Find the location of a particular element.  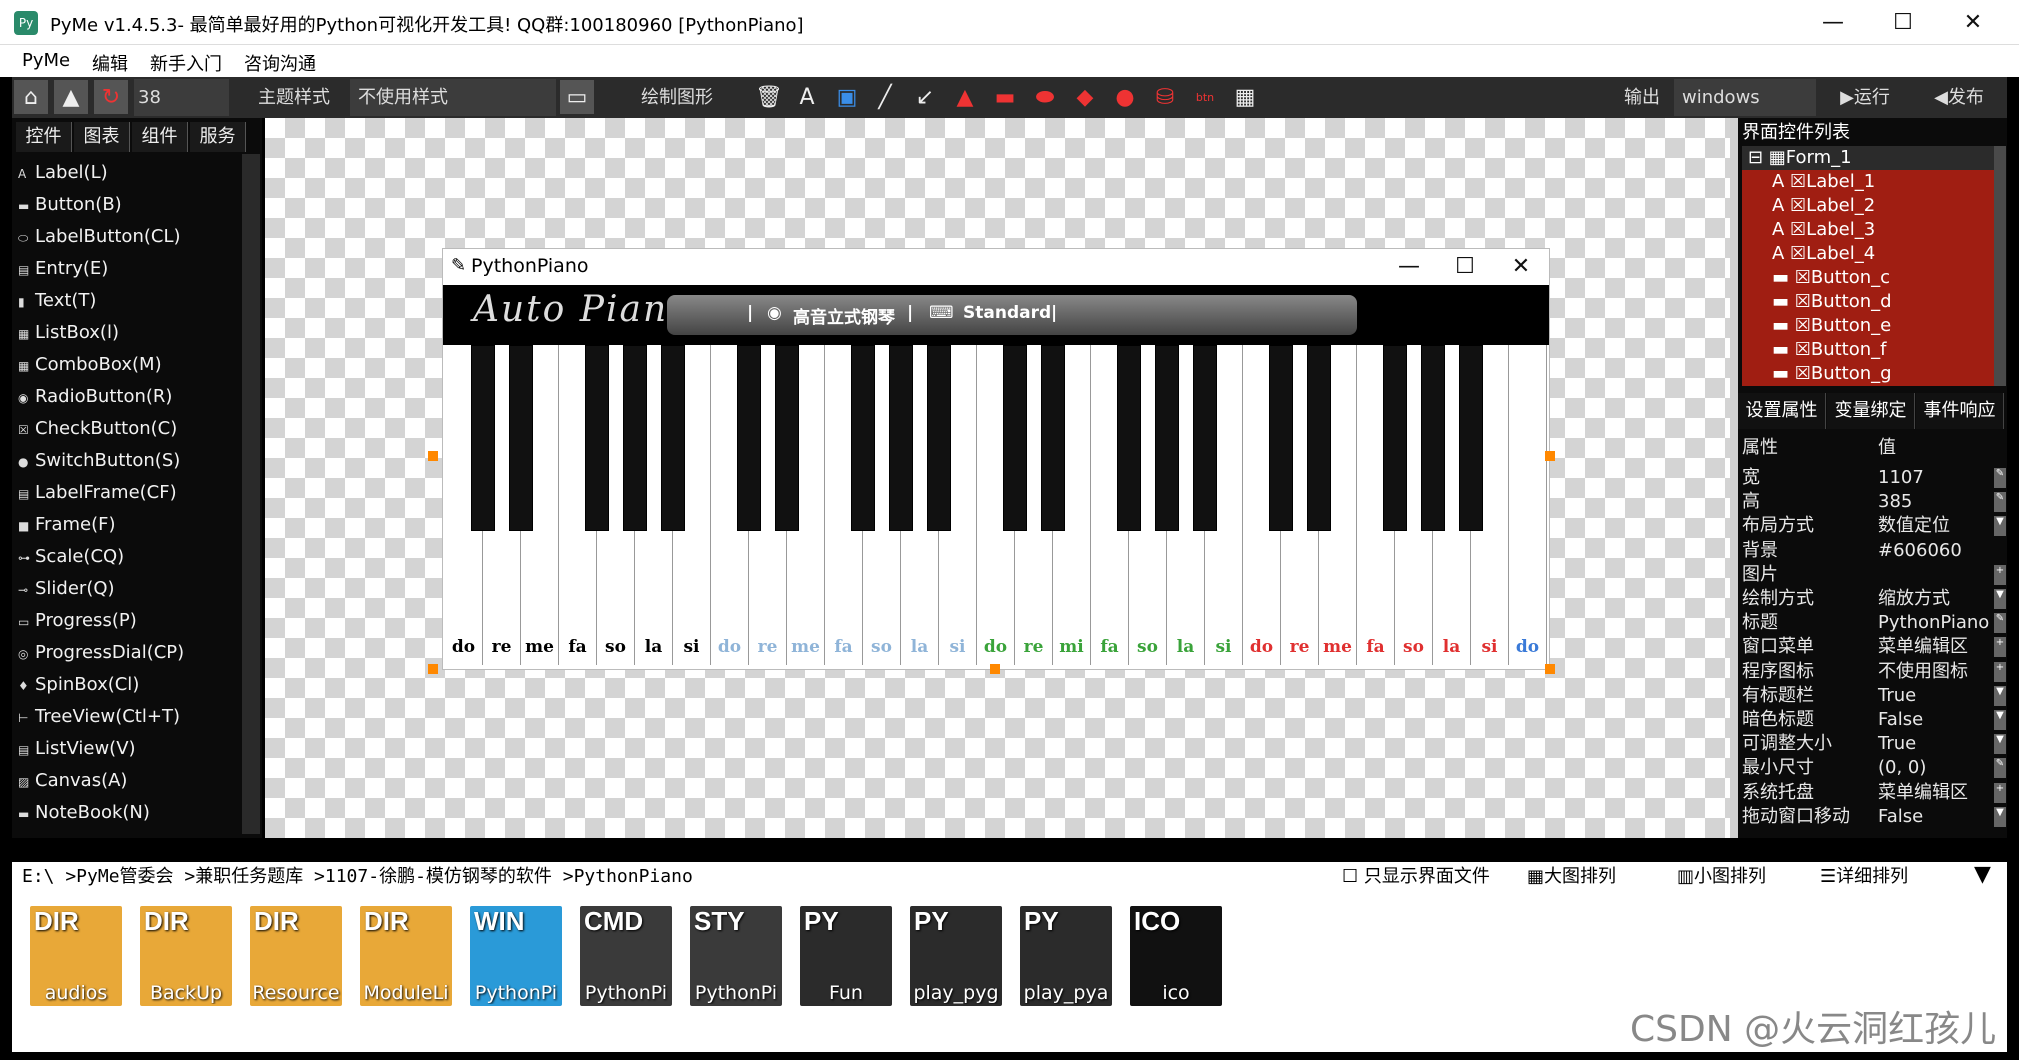

tree-scrollbar is located at coordinates (2000, 266).